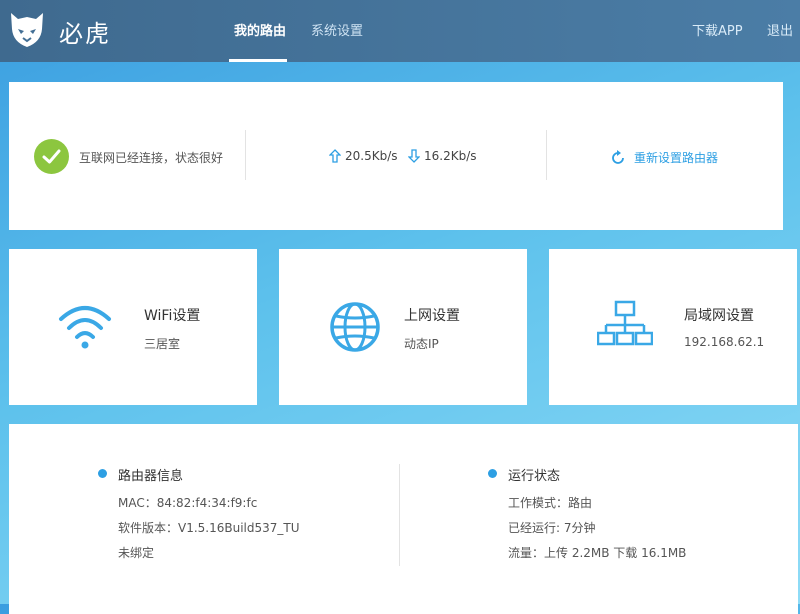 The width and height of the screenshot is (800, 614). What do you see at coordinates (400, 31) in the screenshot?
I see `top-bar: 必虎 我的路由 系统设置 下载APP 退出` at bounding box center [400, 31].